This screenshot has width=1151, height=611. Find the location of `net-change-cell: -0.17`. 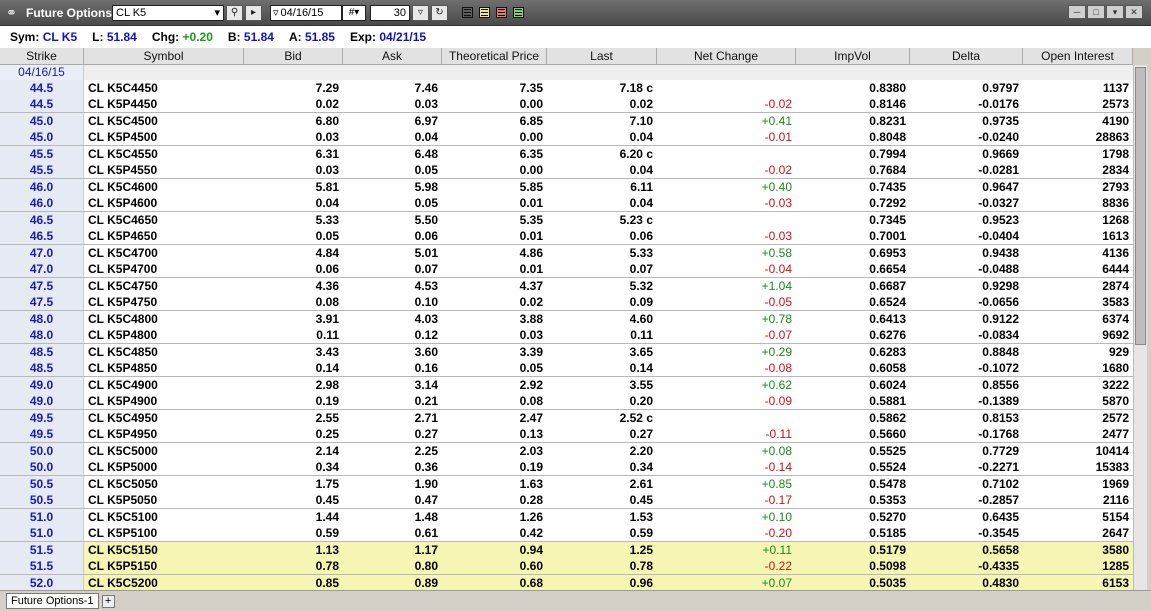

net-change-cell: -0.17 is located at coordinates (778, 500).